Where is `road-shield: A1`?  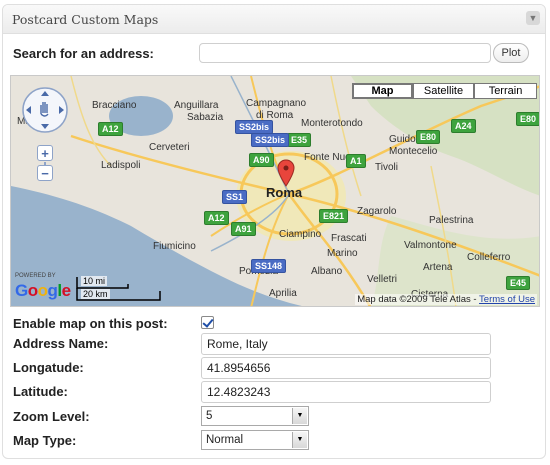
road-shield: A1 is located at coordinates (356, 161).